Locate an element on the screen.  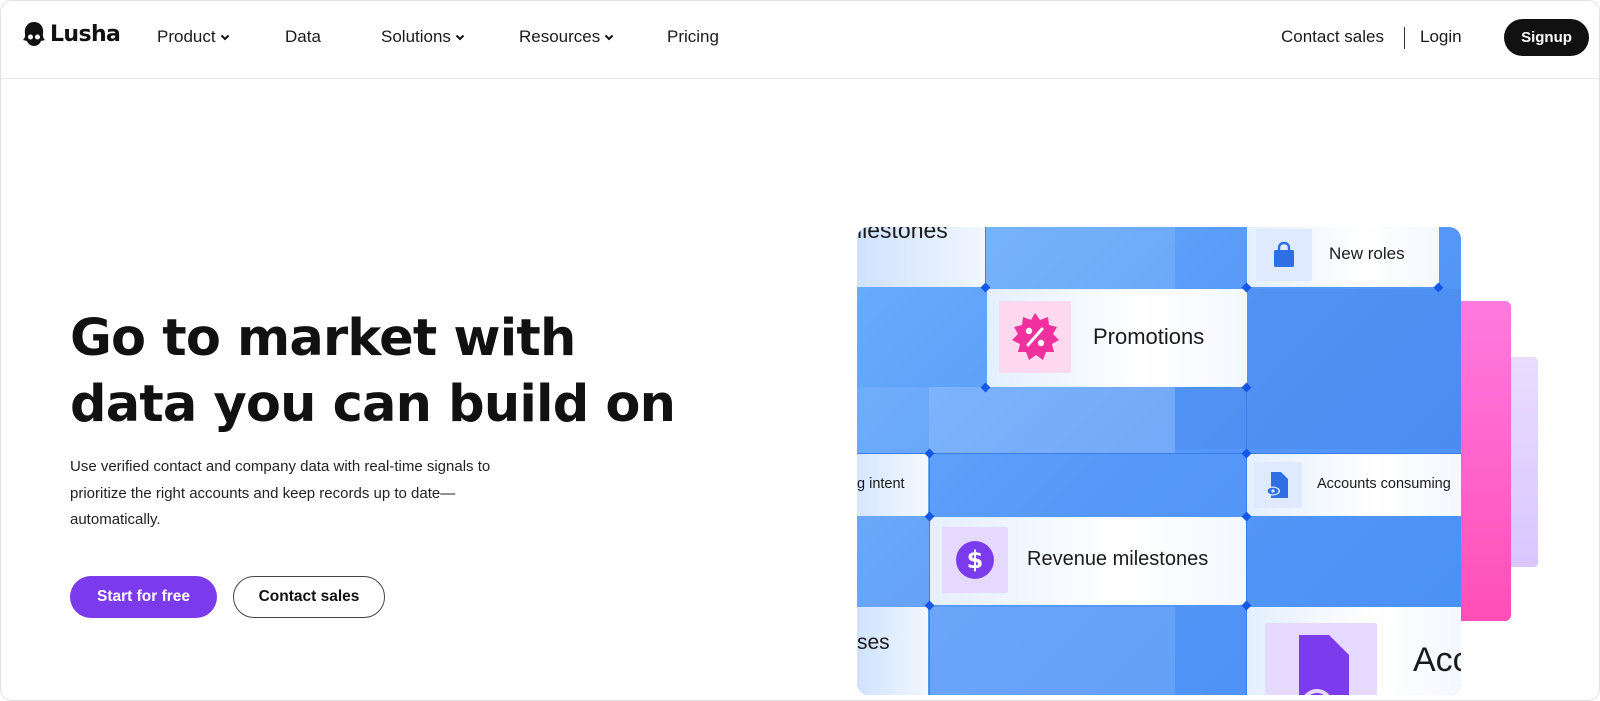
hero-title-line-1: Go to market with is located at coordinates (323, 338).